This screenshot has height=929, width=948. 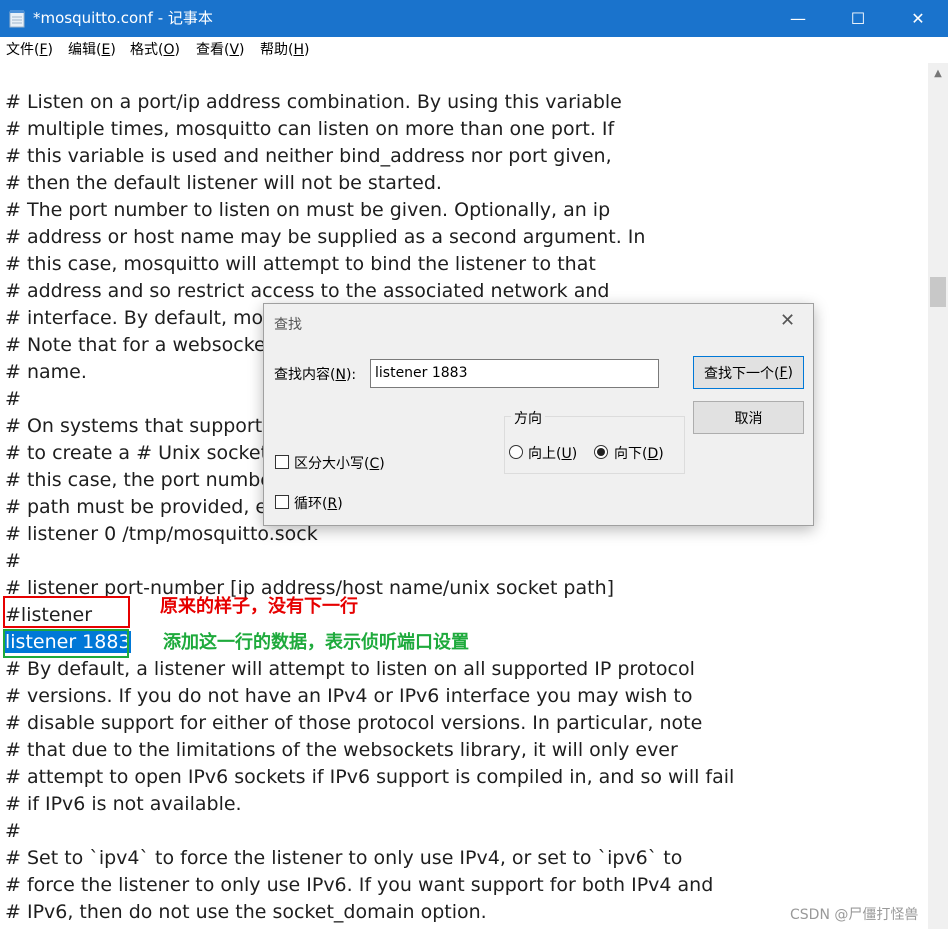 What do you see at coordinates (282, 502) in the screenshot?
I see `wrap-around-checkbox` at bounding box center [282, 502].